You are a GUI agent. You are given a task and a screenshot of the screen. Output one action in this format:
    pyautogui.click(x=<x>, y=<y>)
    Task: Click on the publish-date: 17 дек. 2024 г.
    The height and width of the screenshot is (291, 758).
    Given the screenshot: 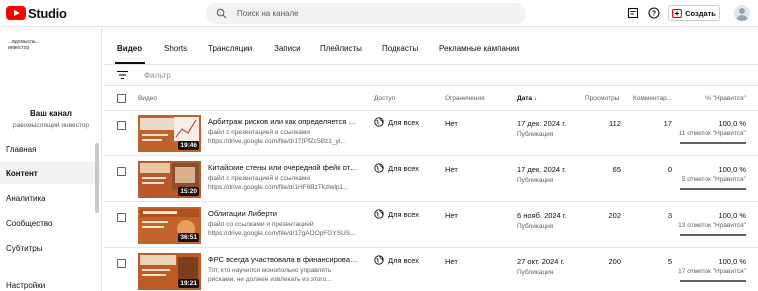 What is the action you would take?
    pyautogui.click(x=542, y=169)
    